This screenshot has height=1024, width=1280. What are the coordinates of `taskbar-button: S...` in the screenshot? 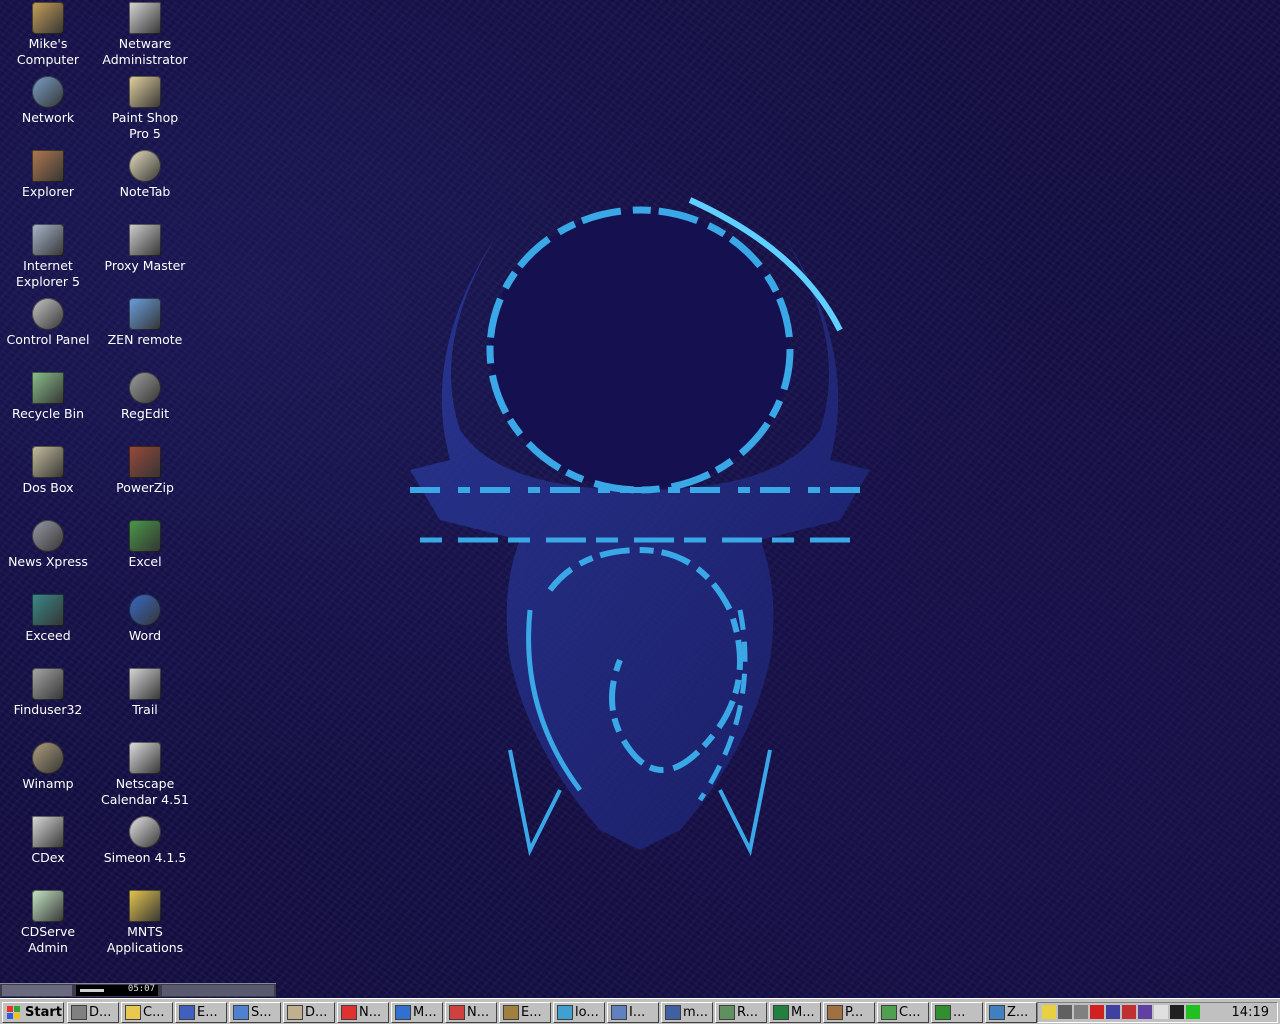 It's located at (255, 1012).